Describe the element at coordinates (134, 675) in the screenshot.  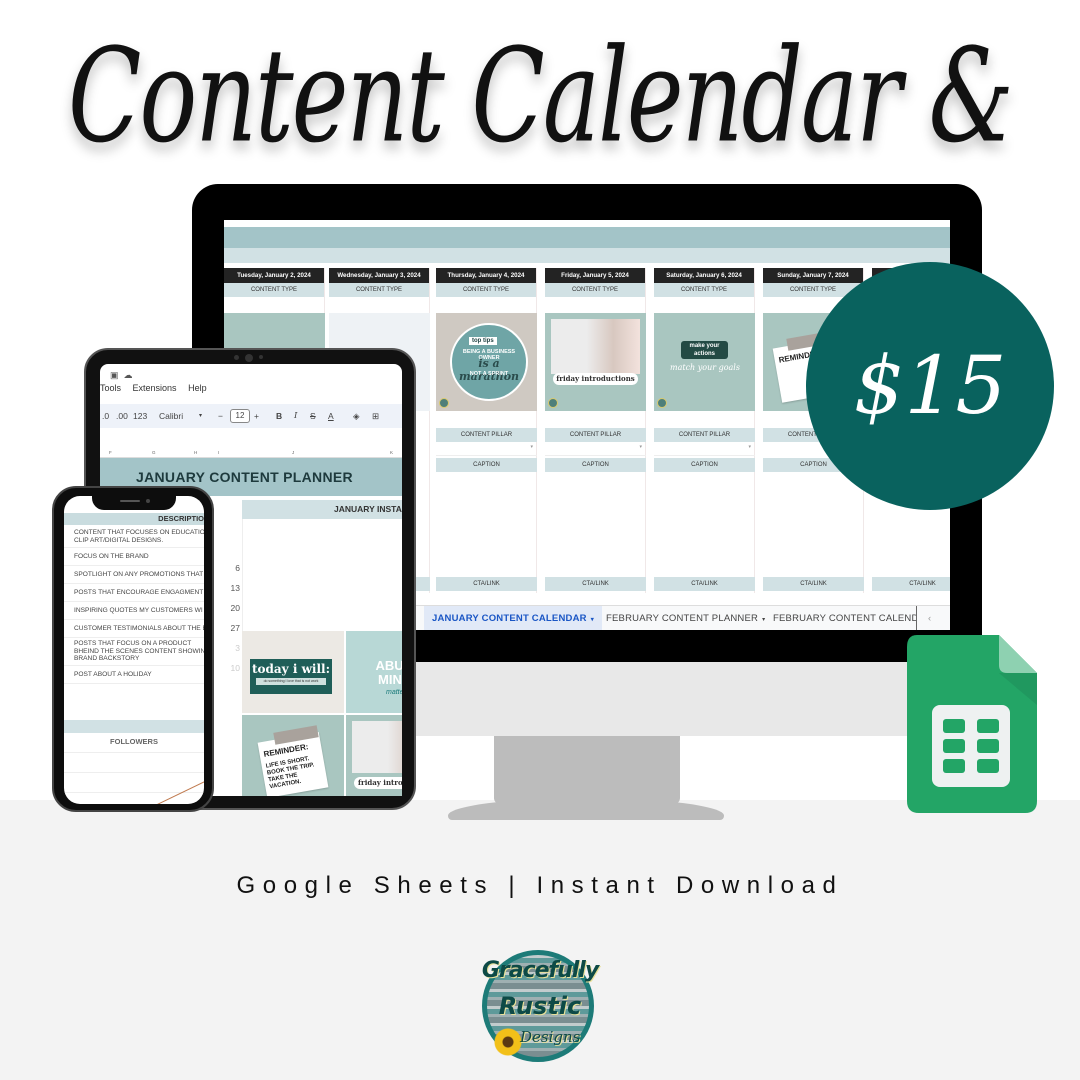
I see `description-row: POST ABOUT A HOLIDAY` at that location.